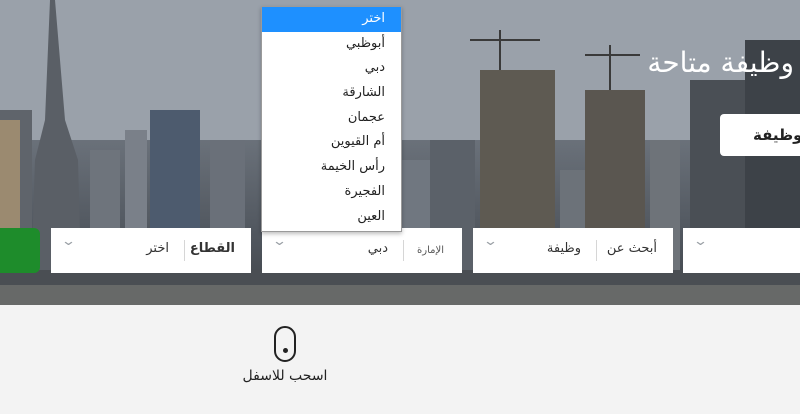  Describe the element at coordinates (212, 248) in the screenshot. I see `sector-label: القطاع` at that location.